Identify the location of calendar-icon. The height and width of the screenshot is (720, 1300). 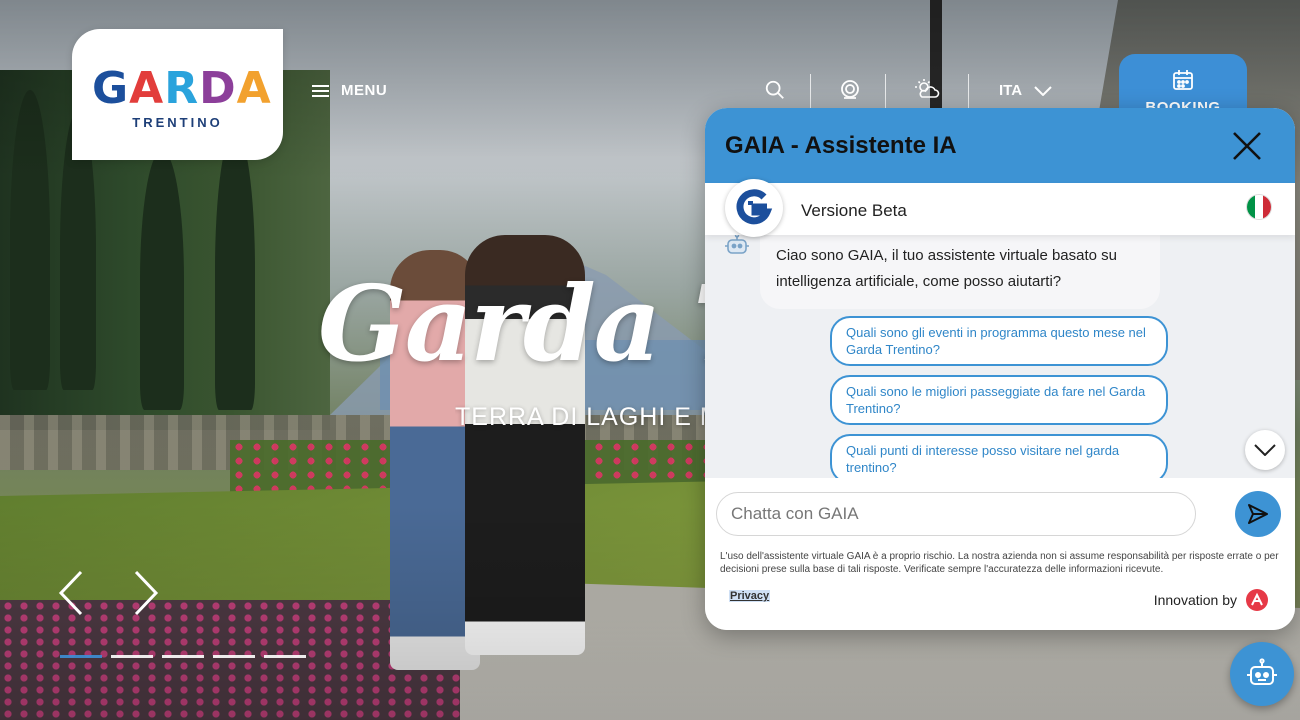
(1183, 80).